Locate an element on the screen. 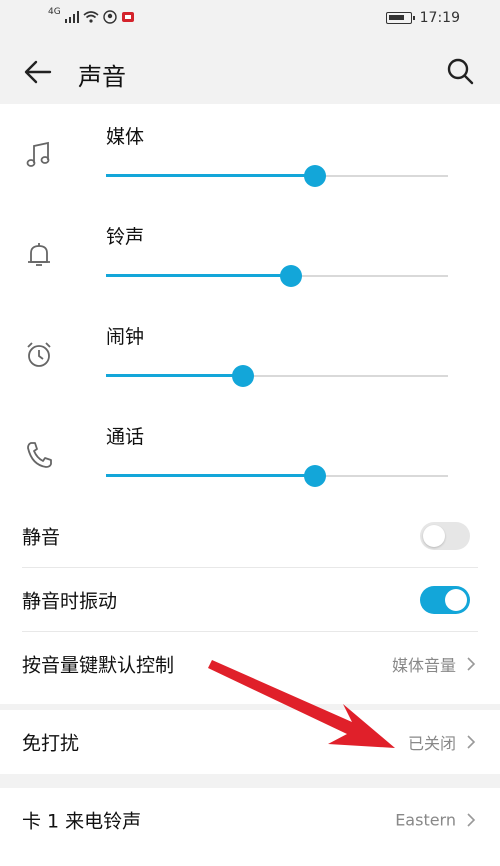 The width and height of the screenshot is (500, 866). alarm-clock-icon is located at coordinates (39, 354).